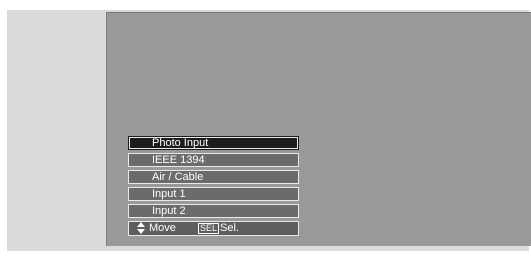 The image size is (531, 261). I want to click on select-hint-label: Sel., so click(229, 228).